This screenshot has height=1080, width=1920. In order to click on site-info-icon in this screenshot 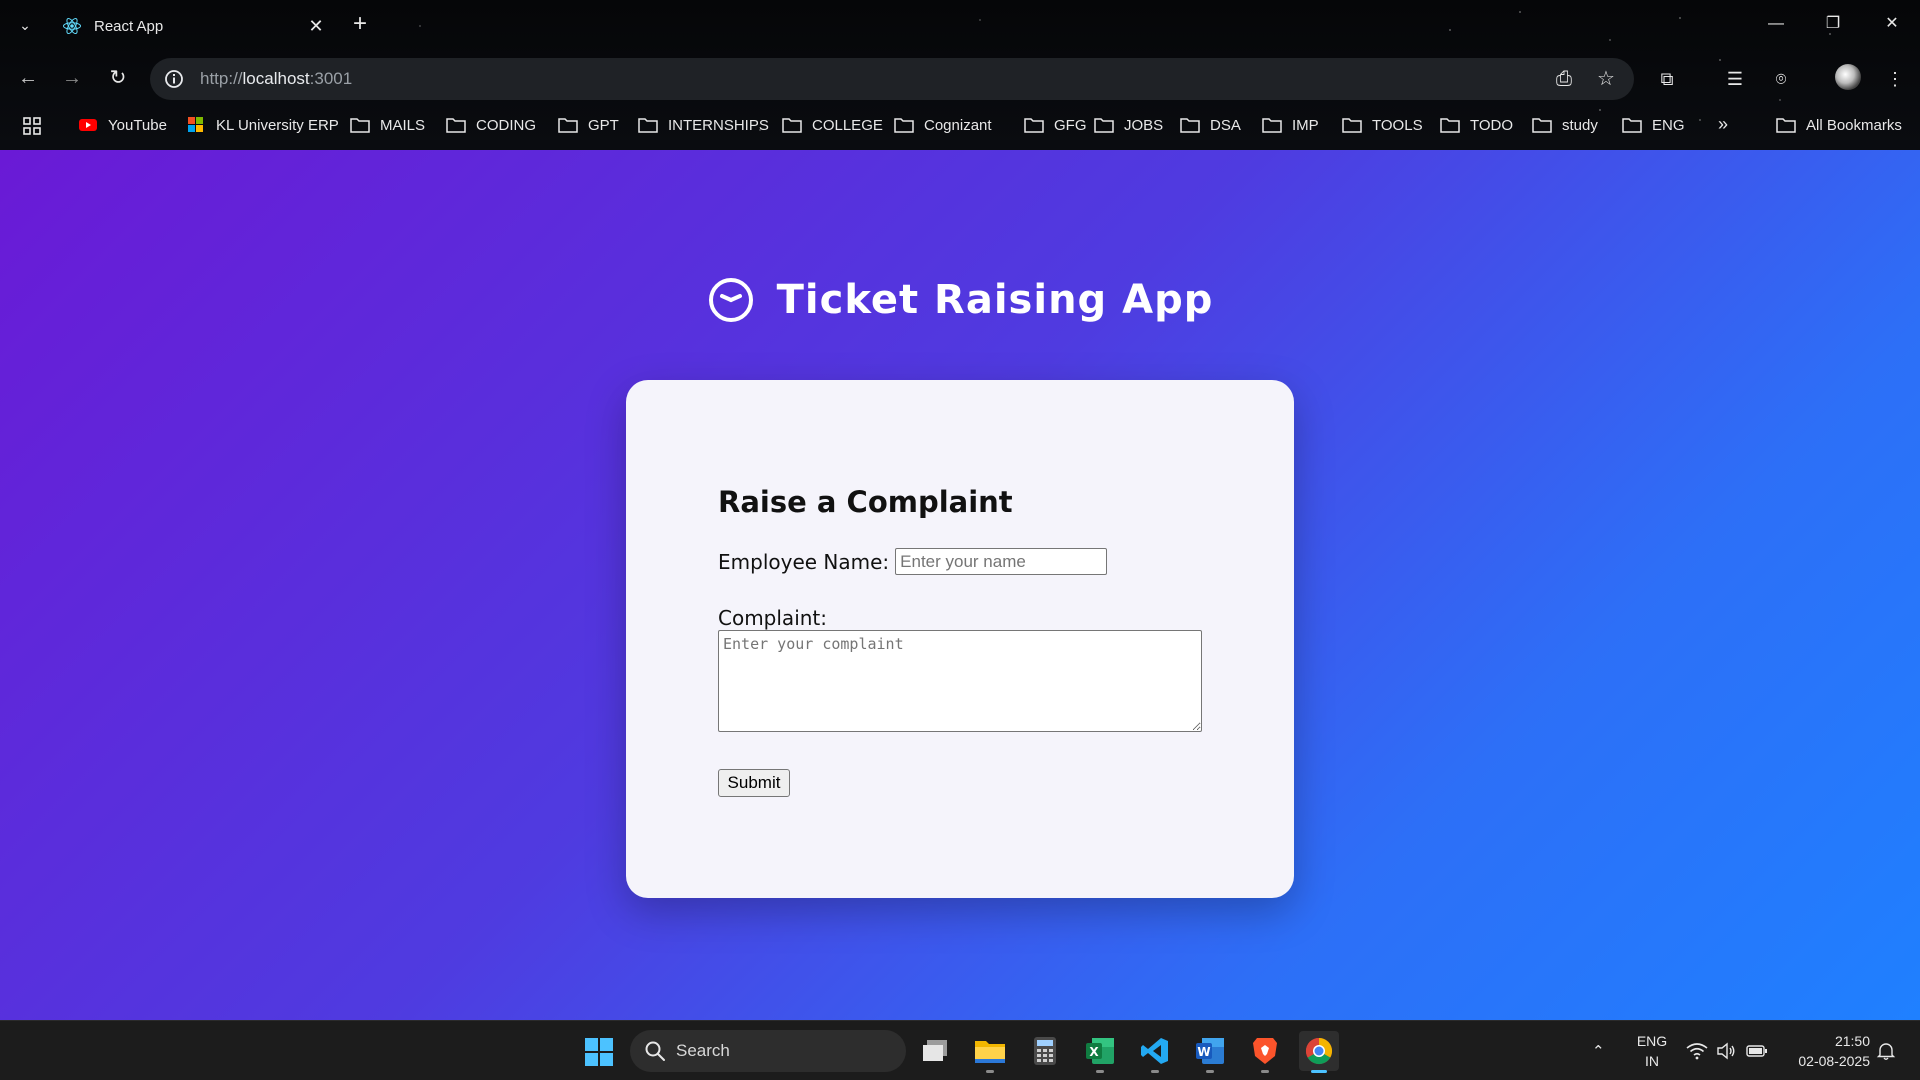, I will do `click(174, 79)`.